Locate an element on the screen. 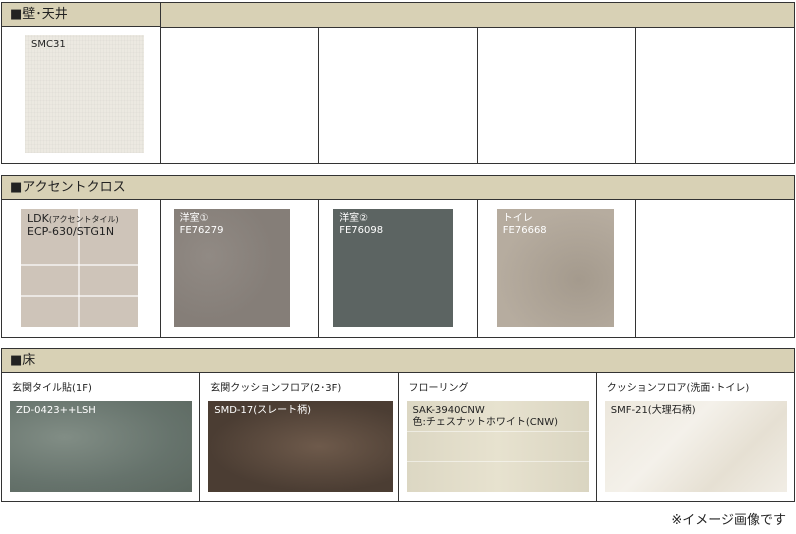 The image size is (796, 534). wall-ceiling-header-fill is located at coordinates (477, 15).